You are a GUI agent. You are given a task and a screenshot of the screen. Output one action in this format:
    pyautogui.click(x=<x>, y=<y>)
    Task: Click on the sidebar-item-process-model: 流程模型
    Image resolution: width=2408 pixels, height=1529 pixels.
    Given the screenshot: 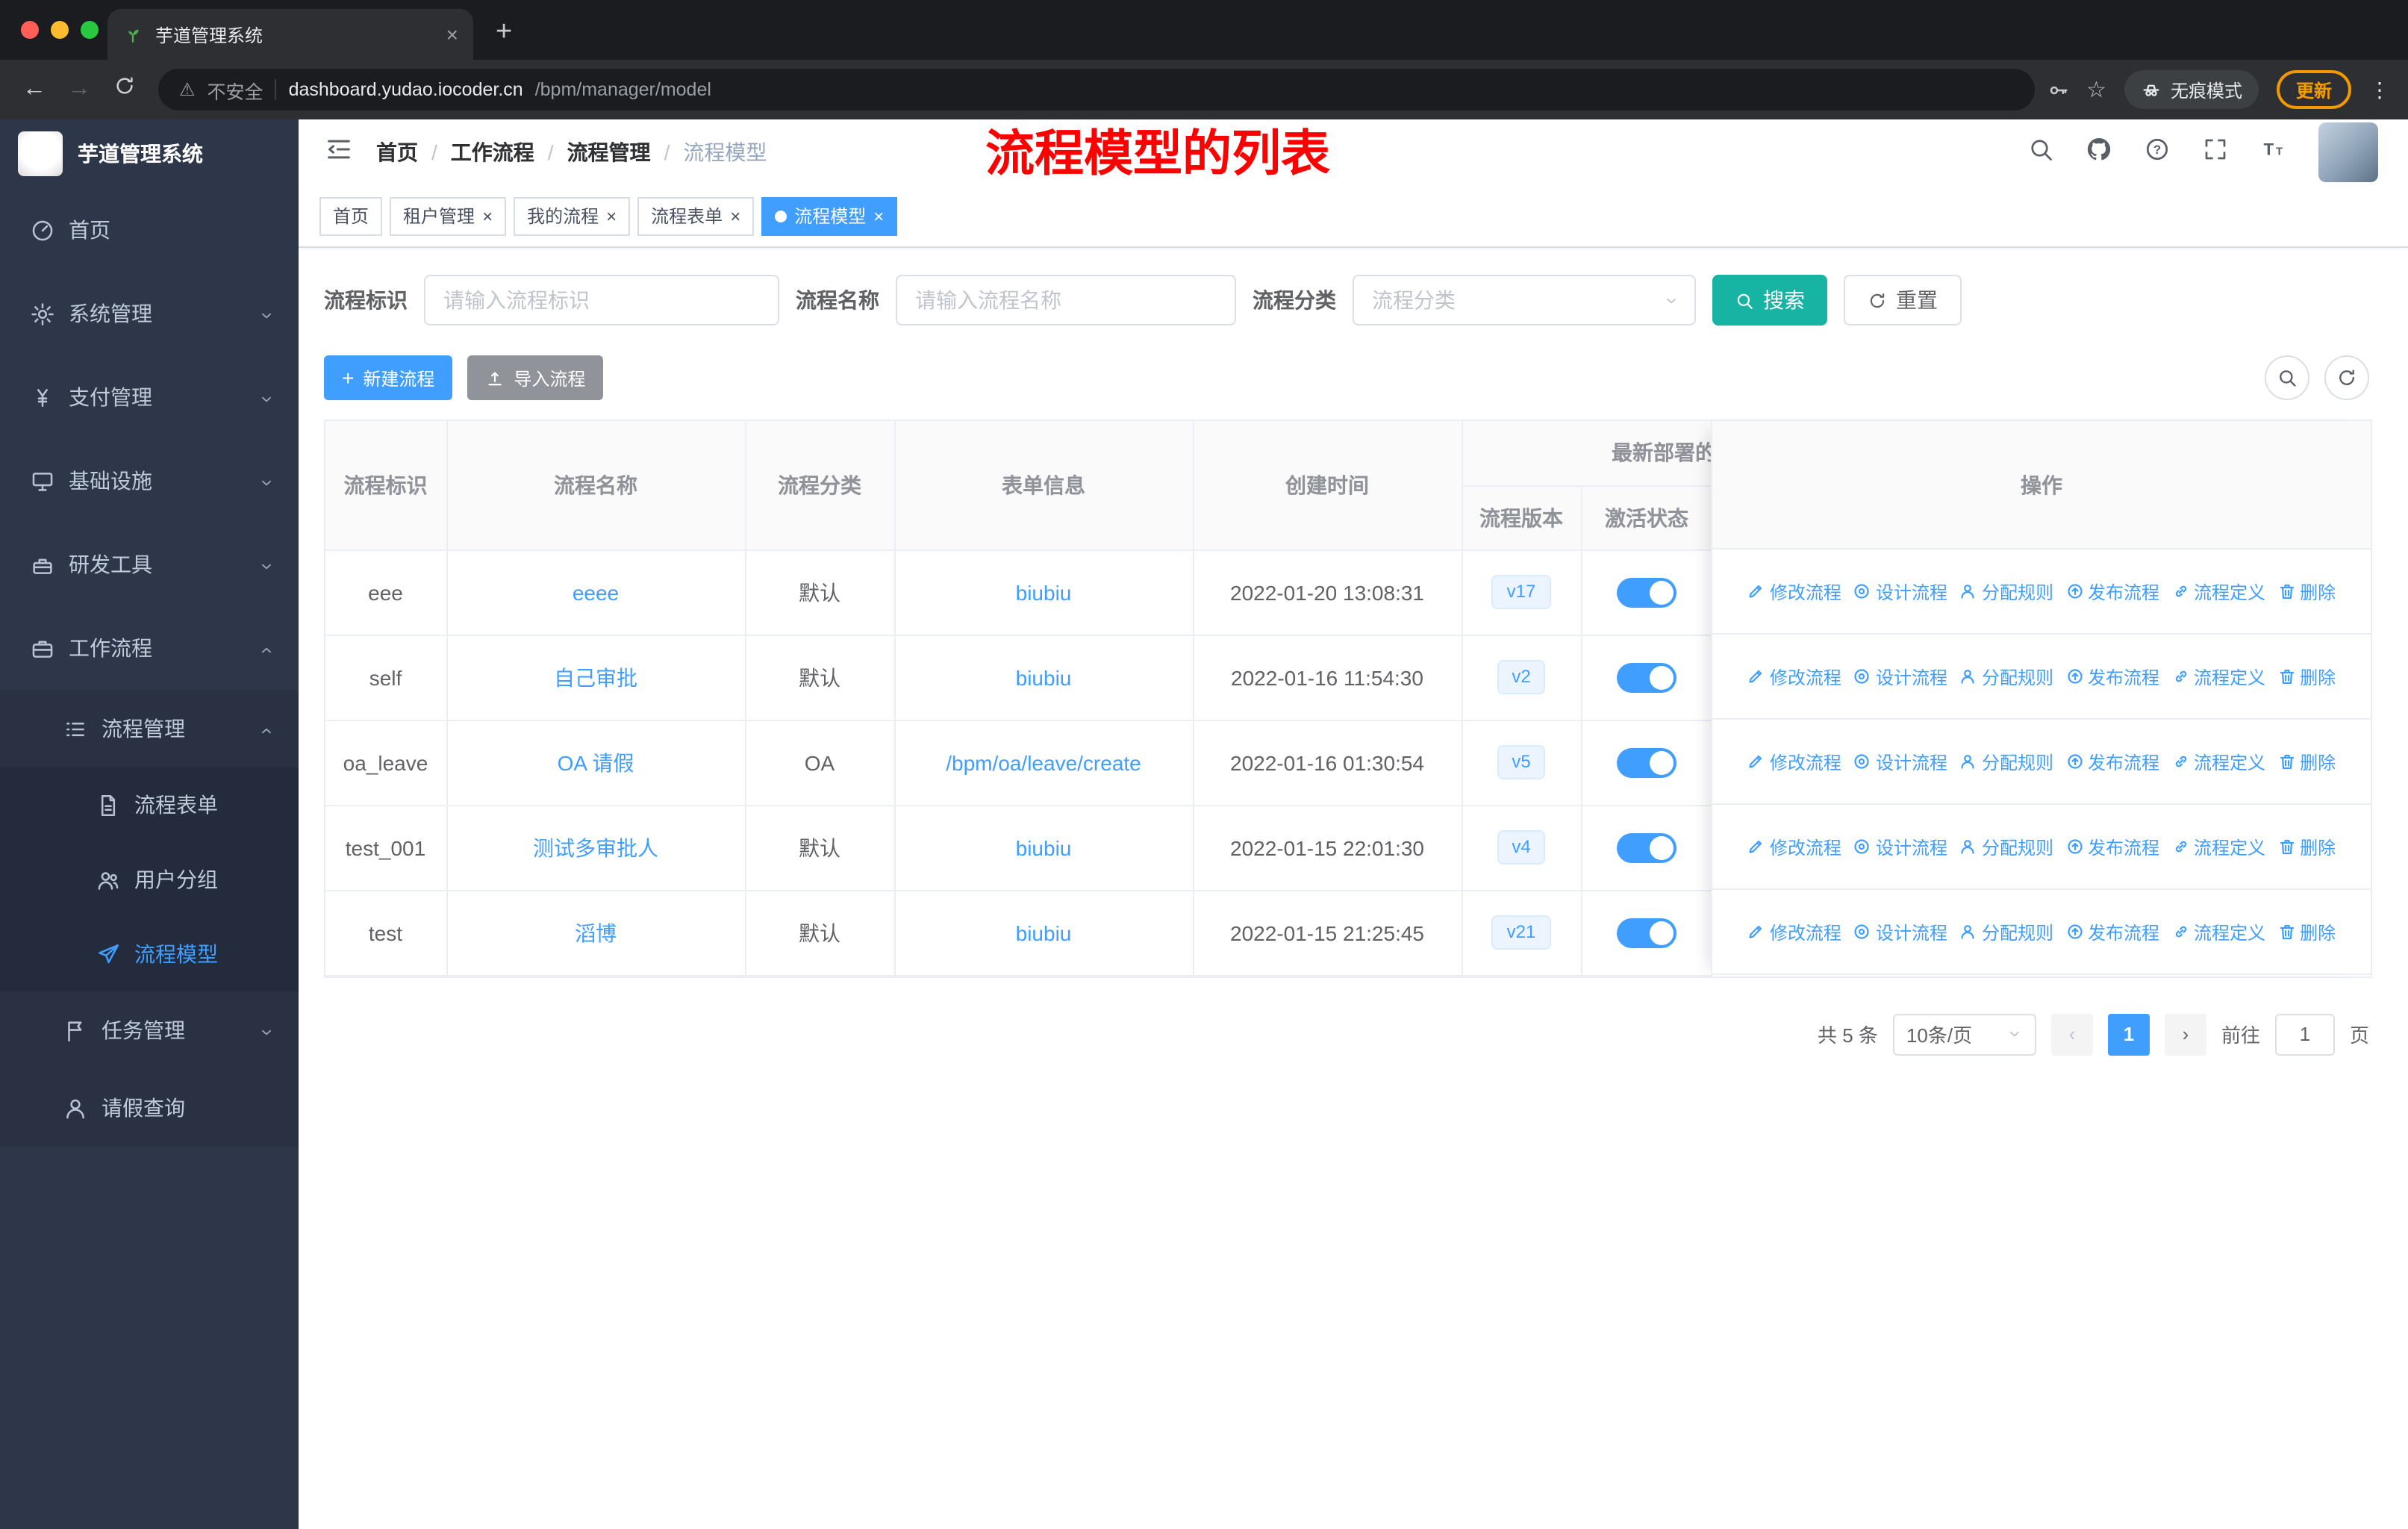 What is the action you would take?
    pyautogui.click(x=149, y=954)
    